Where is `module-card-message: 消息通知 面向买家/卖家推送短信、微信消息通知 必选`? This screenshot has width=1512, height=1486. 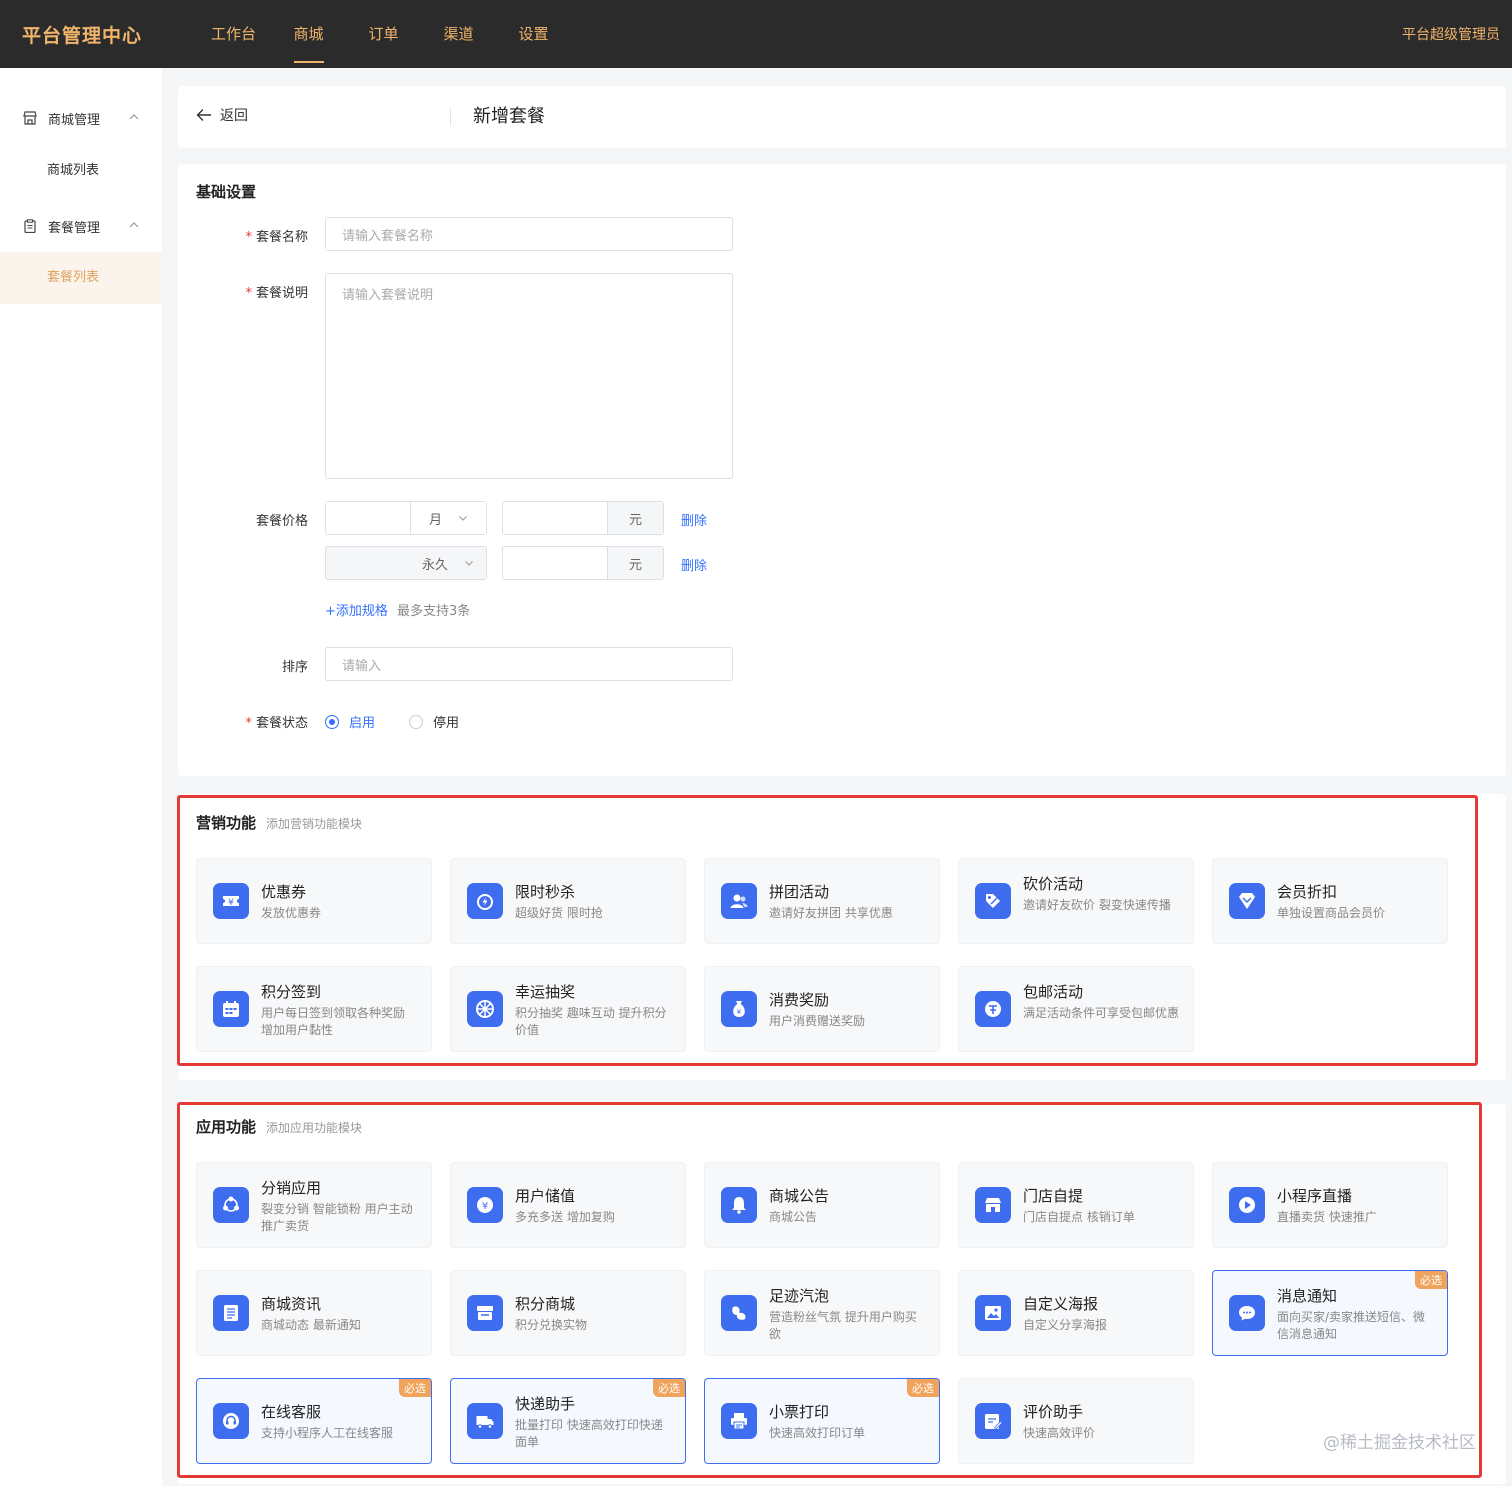
module-card-message: 消息通知 面向买家/卖家推送短信、微信消息通知 必选 is located at coordinates (1330, 1313).